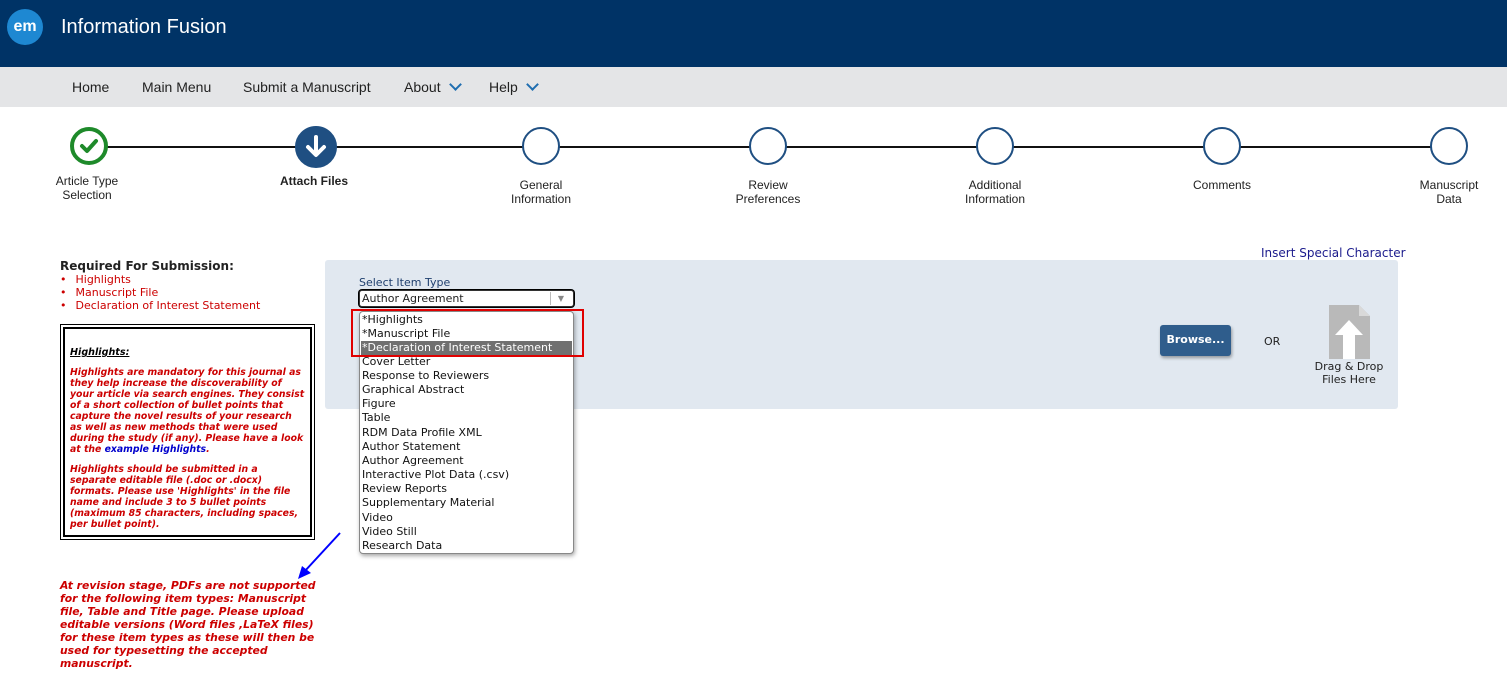  I want to click on nav-main-menu: Main Menu, so click(176, 87).